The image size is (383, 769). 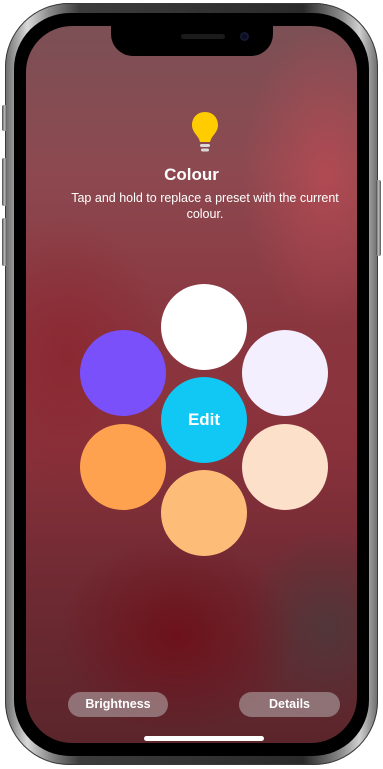 What do you see at coordinates (205, 132) in the screenshot?
I see `lightbulb-icon` at bounding box center [205, 132].